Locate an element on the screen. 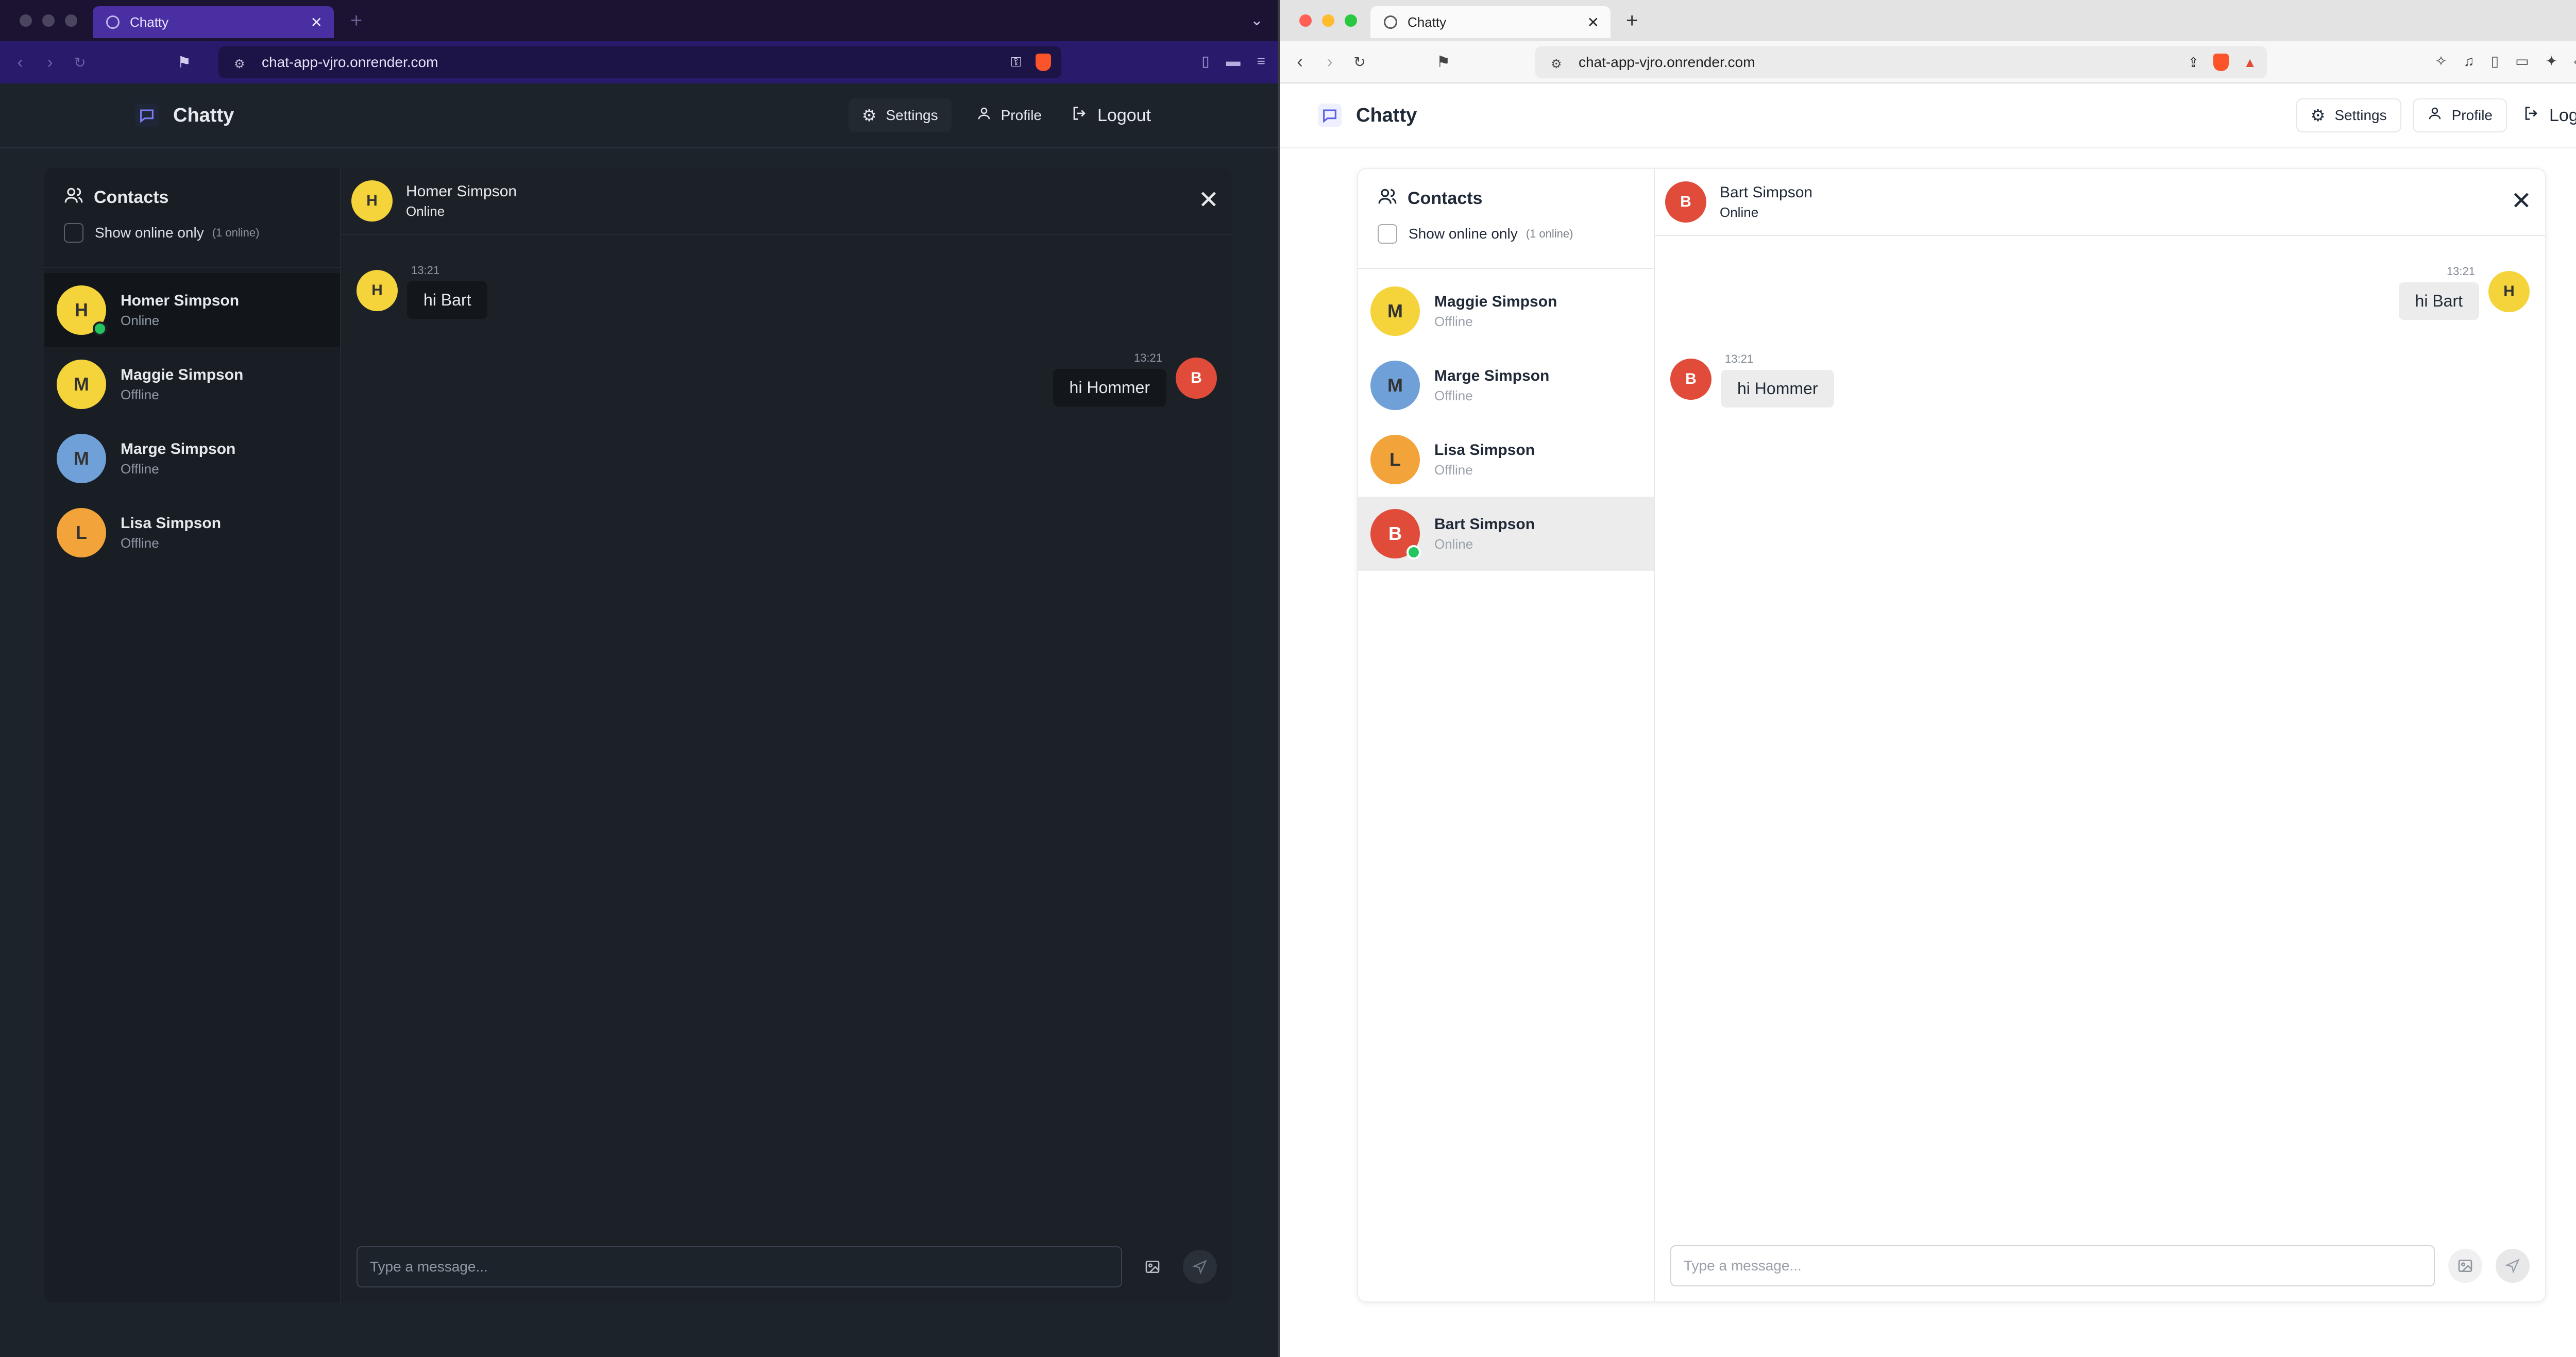 Image resolution: width=2576 pixels, height=1357 pixels. message-bubble: hi Bart is located at coordinates (447, 300).